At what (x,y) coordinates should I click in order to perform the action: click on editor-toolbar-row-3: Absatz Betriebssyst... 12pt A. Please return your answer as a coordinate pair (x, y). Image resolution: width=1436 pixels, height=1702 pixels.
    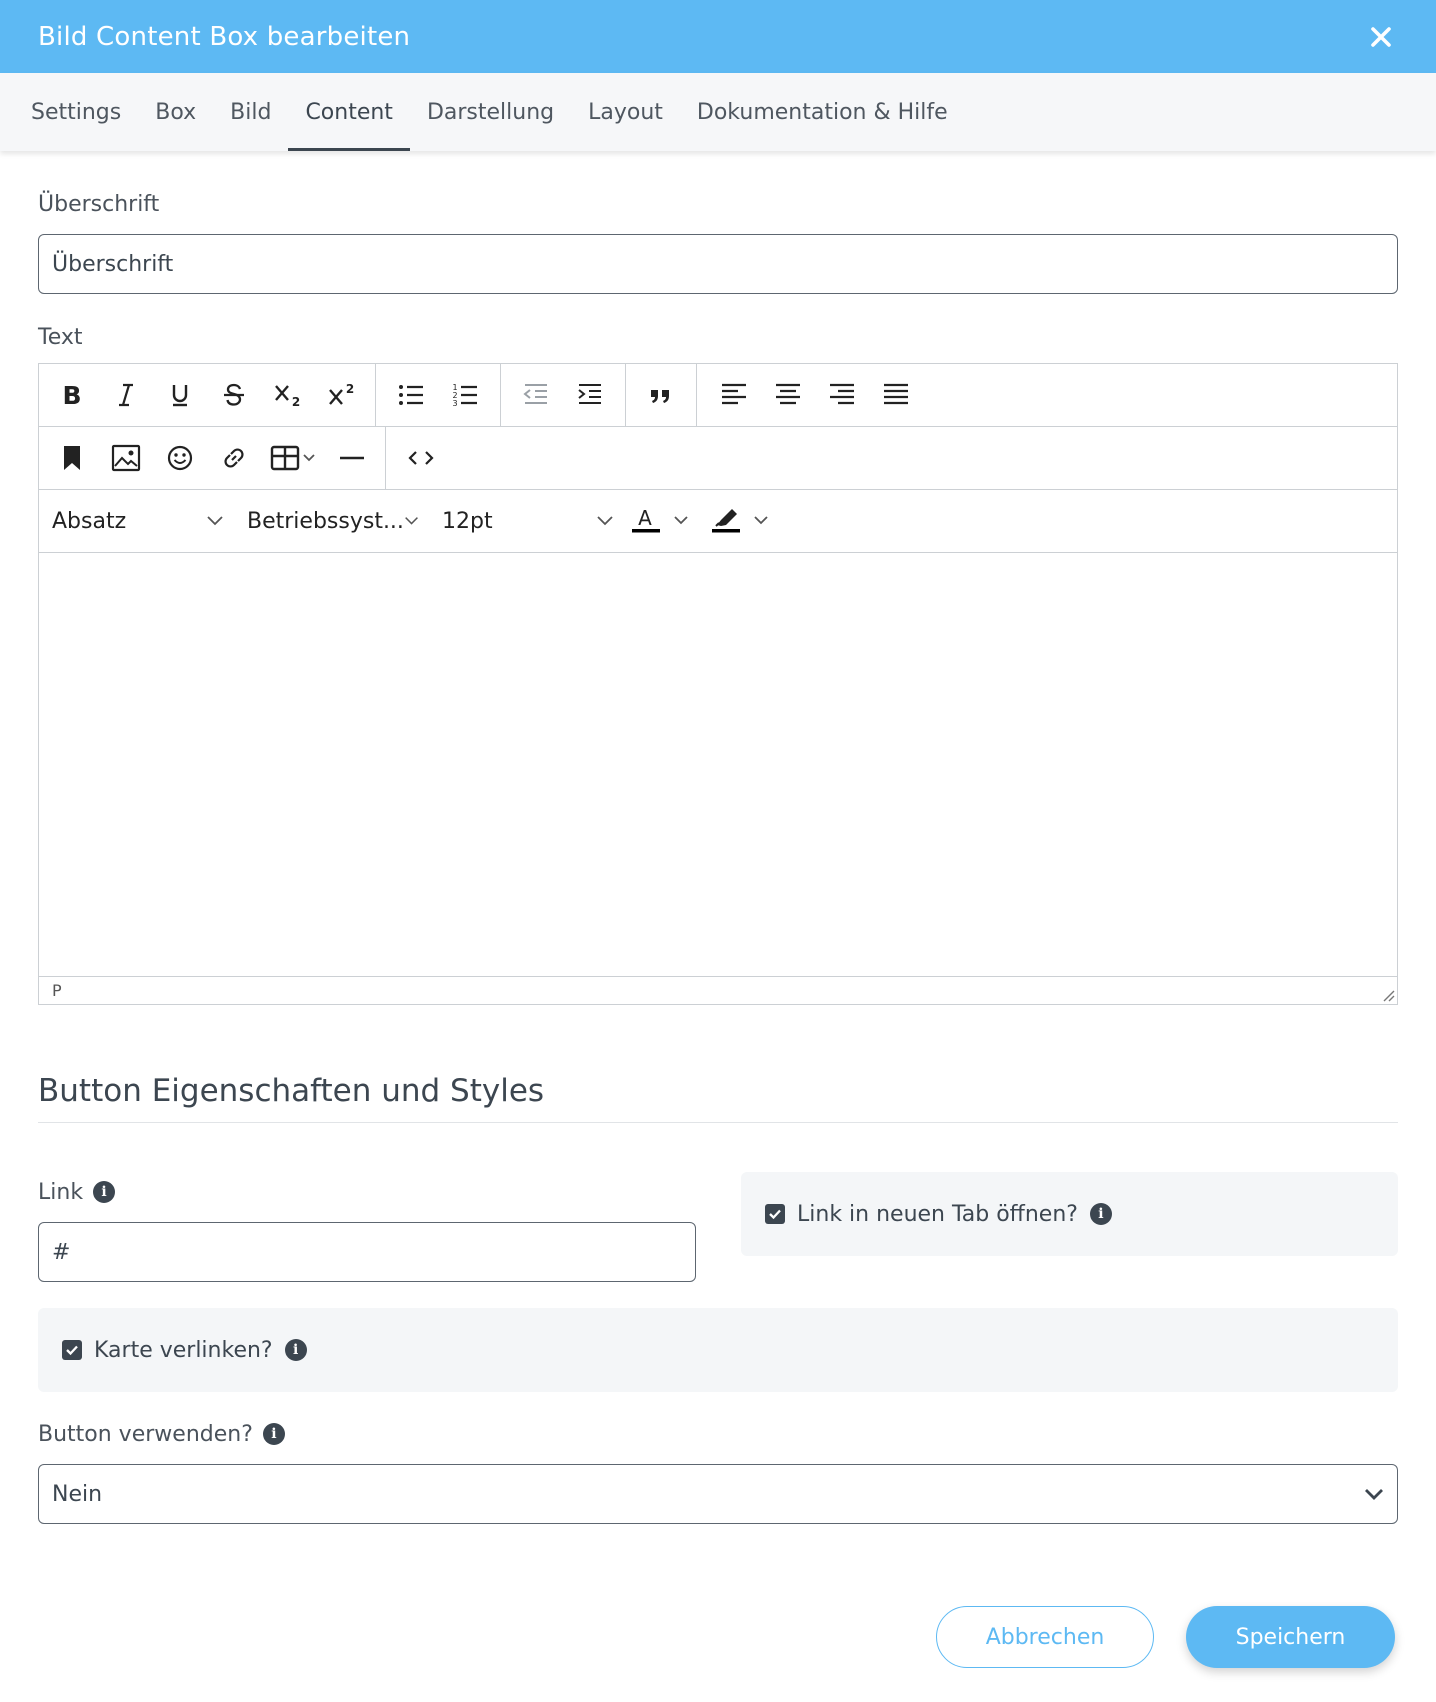
    Looking at the image, I should click on (718, 521).